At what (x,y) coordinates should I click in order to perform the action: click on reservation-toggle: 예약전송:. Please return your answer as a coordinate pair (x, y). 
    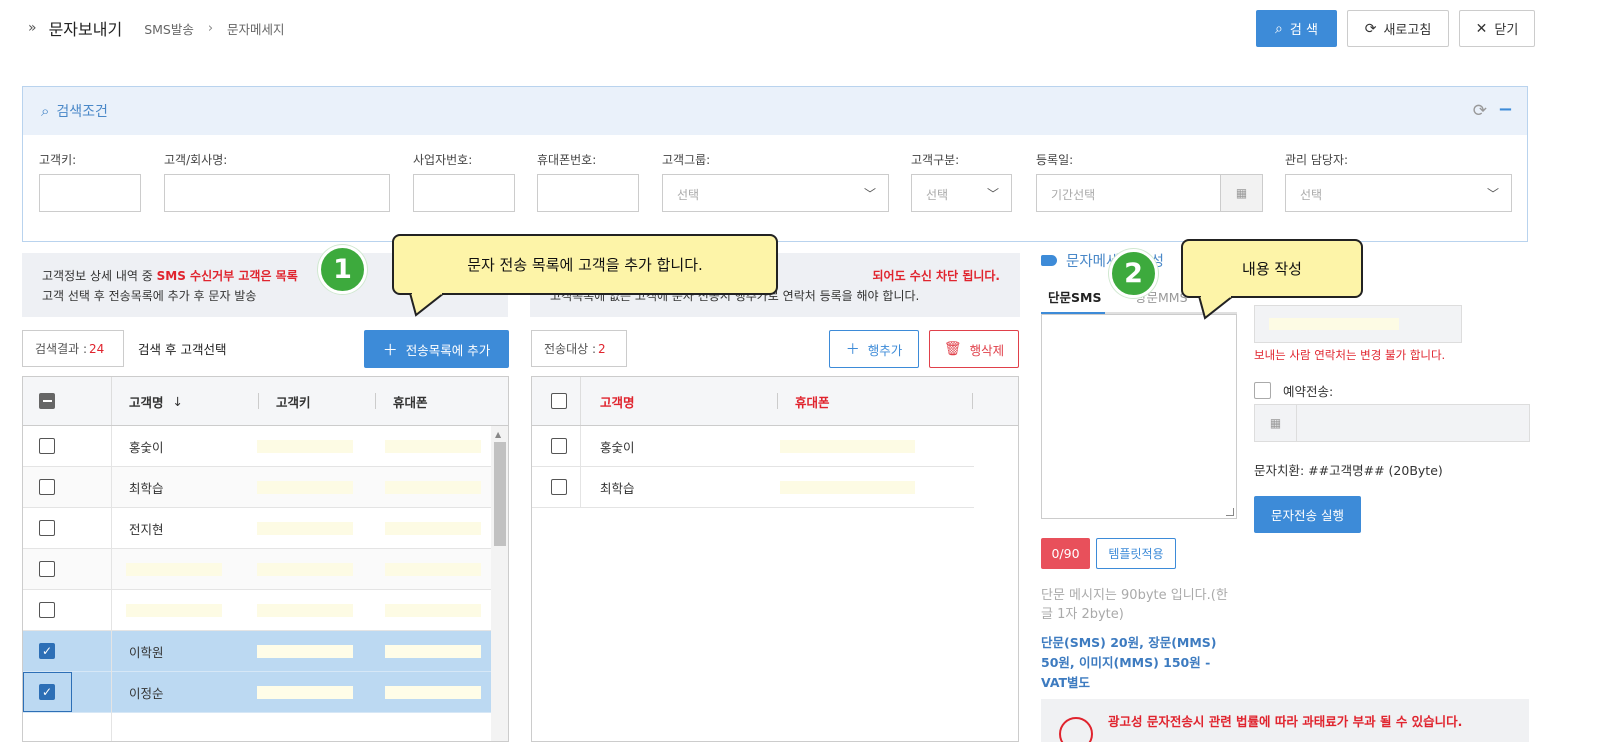
    Looking at the image, I should click on (1293, 390).